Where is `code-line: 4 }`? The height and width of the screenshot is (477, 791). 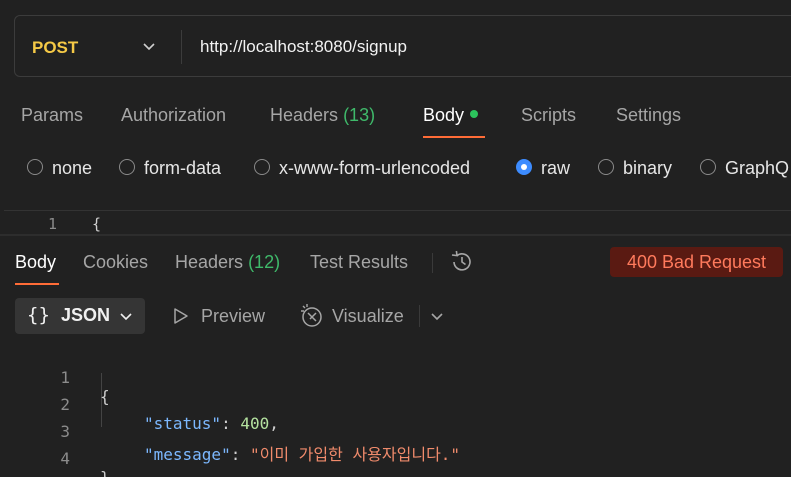 code-line: 4 } is located at coordinates (54, 453).